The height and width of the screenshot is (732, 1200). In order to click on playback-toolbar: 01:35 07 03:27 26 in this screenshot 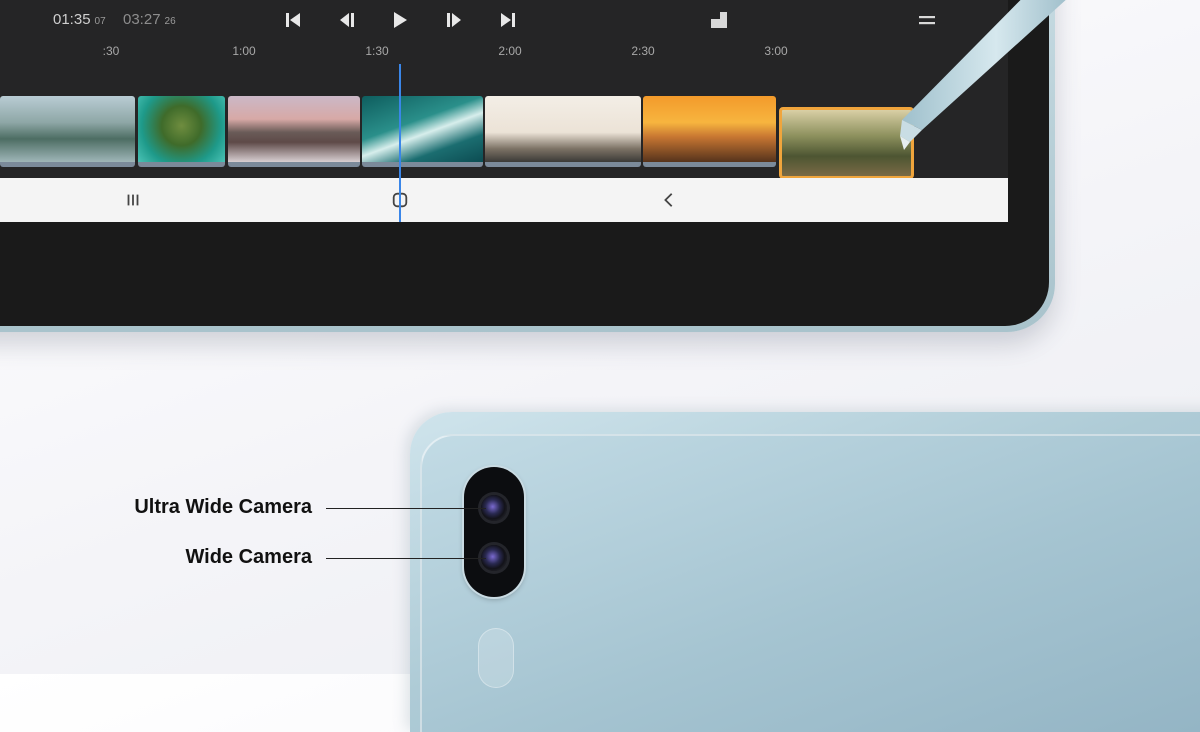, I will do `click(504, 20)`.